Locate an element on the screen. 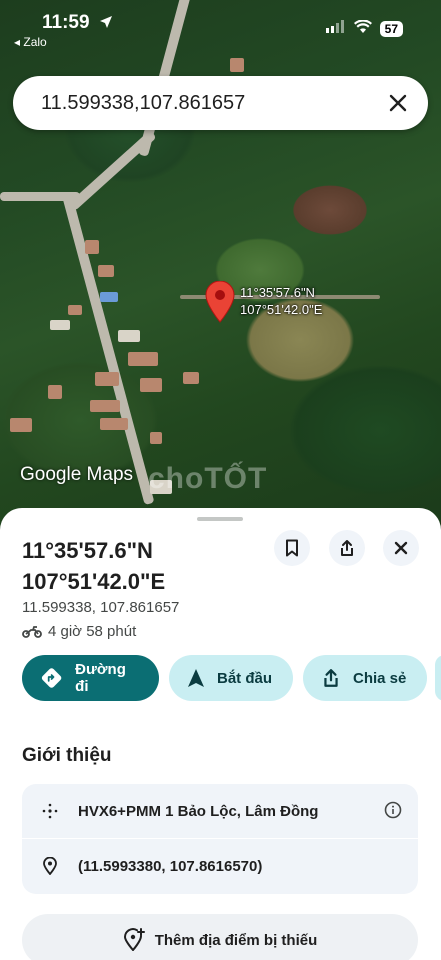  place-title-lat: 11°35'57.6"N is located at coordinates (87, 550).